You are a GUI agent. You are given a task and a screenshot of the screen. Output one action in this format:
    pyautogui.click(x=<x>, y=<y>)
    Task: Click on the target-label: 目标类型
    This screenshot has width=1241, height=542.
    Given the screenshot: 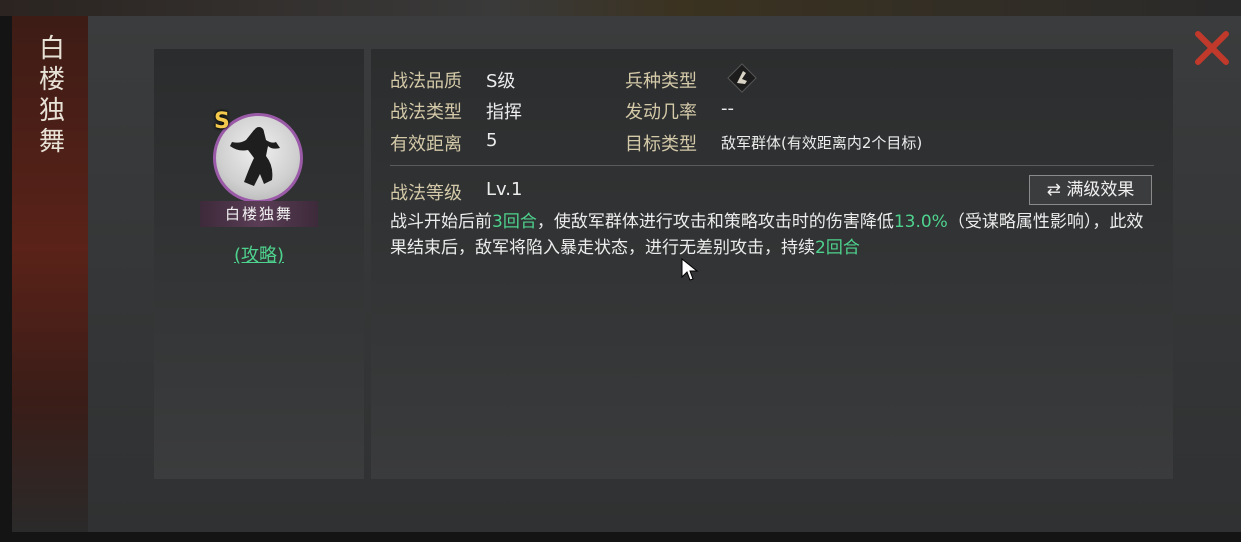 What is the action you would take?
    pyautogui.click(x=661, y=144)
    